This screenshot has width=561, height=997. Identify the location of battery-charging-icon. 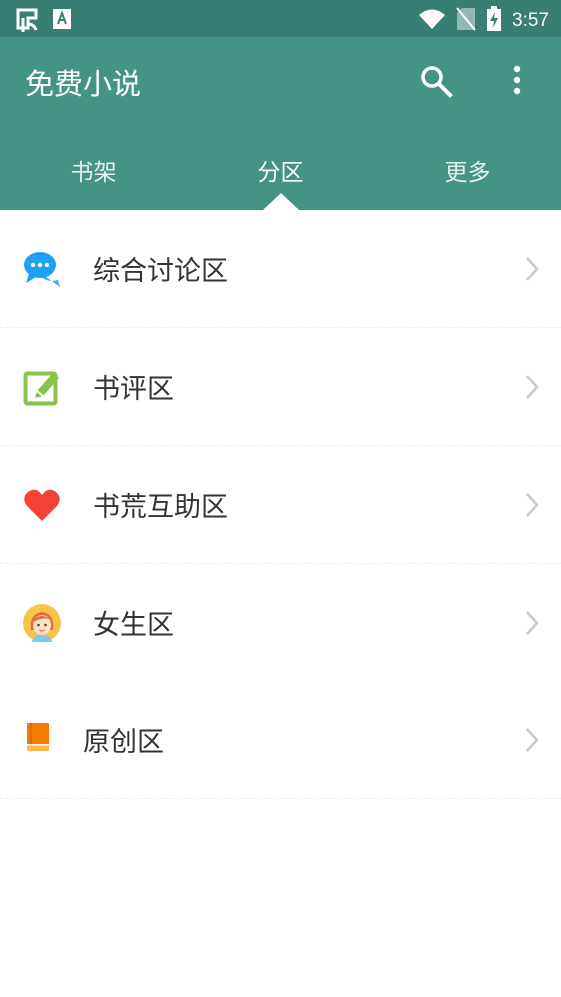
(494, 21).